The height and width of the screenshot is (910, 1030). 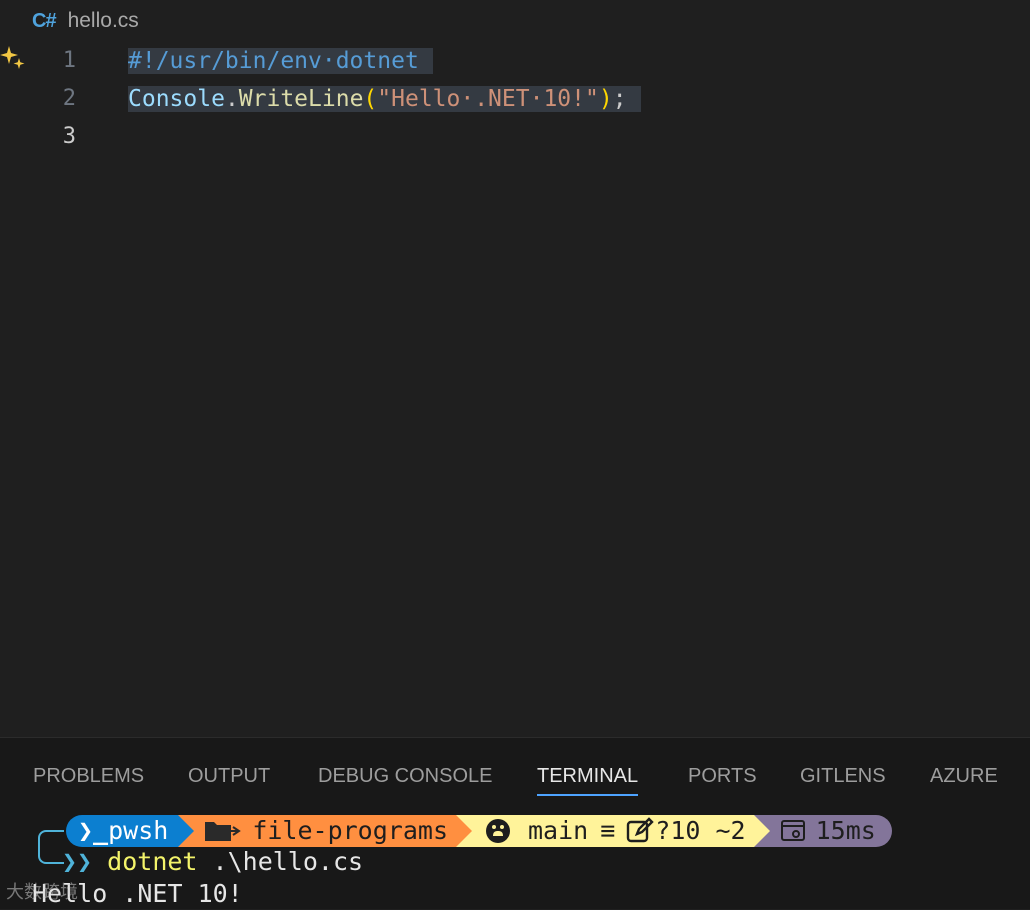 What do you see at coordinates (964, 776) in the screenshot?
I see `tab-azure: AZURE` at bounding box center [964, 776].